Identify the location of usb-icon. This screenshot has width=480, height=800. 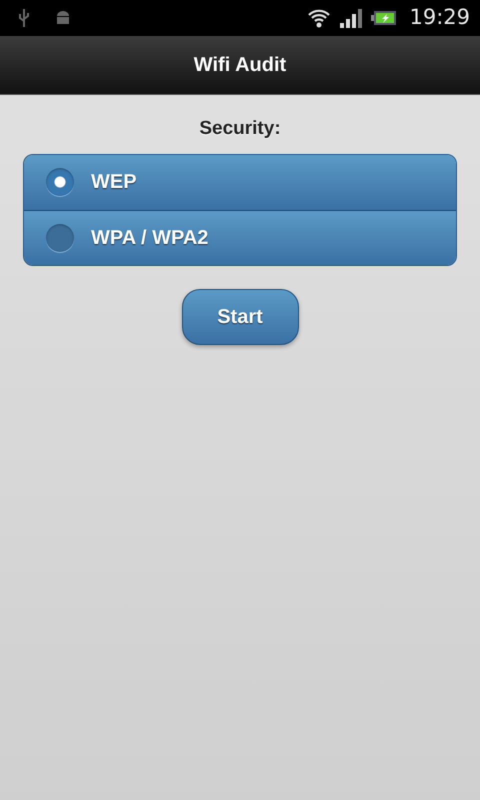
(24, 18).